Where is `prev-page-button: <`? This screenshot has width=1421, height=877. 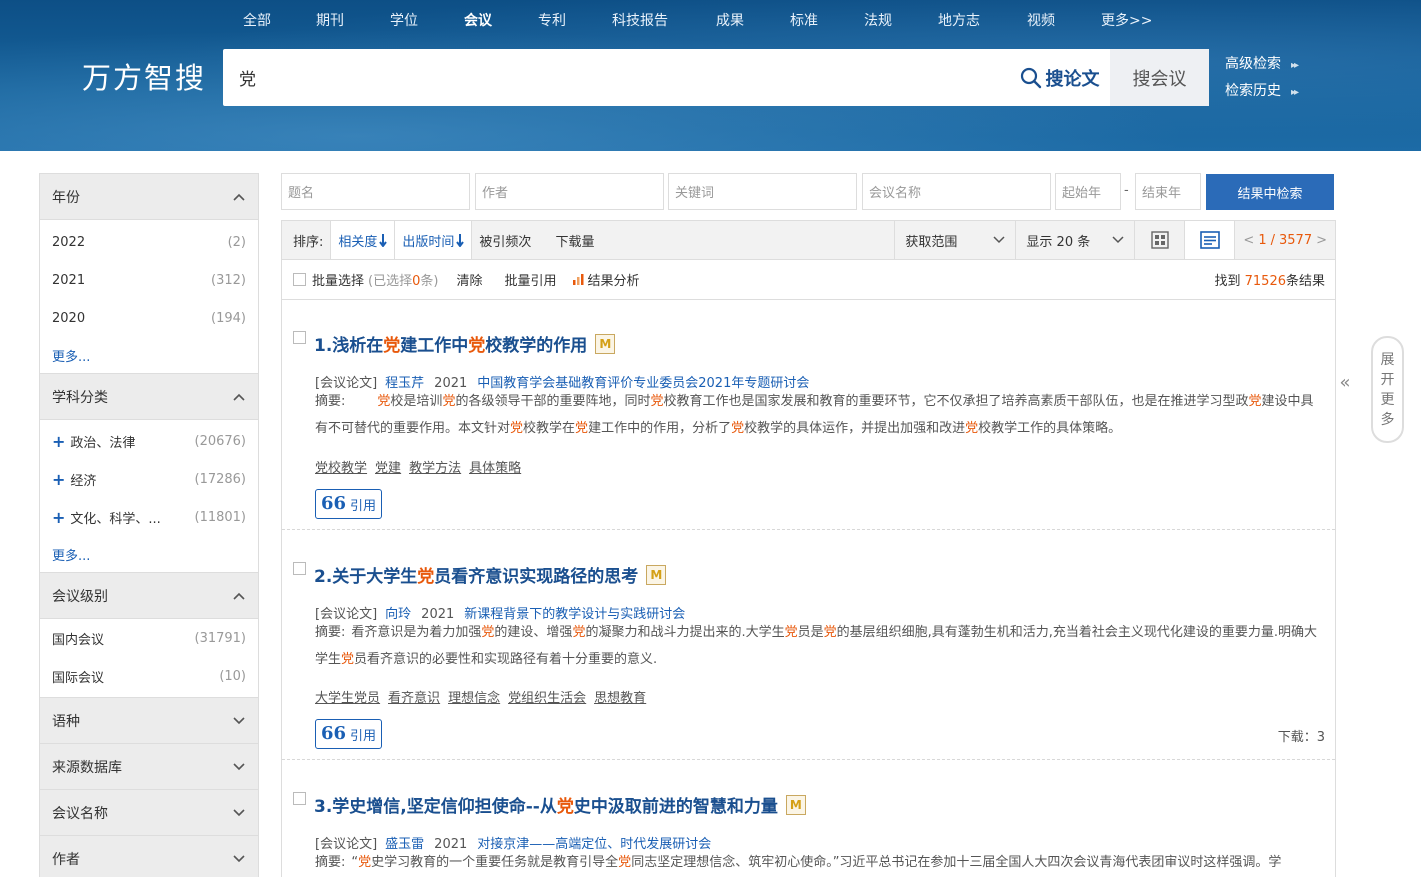
prev-page-button: < is located at coordinates (1248, 240).